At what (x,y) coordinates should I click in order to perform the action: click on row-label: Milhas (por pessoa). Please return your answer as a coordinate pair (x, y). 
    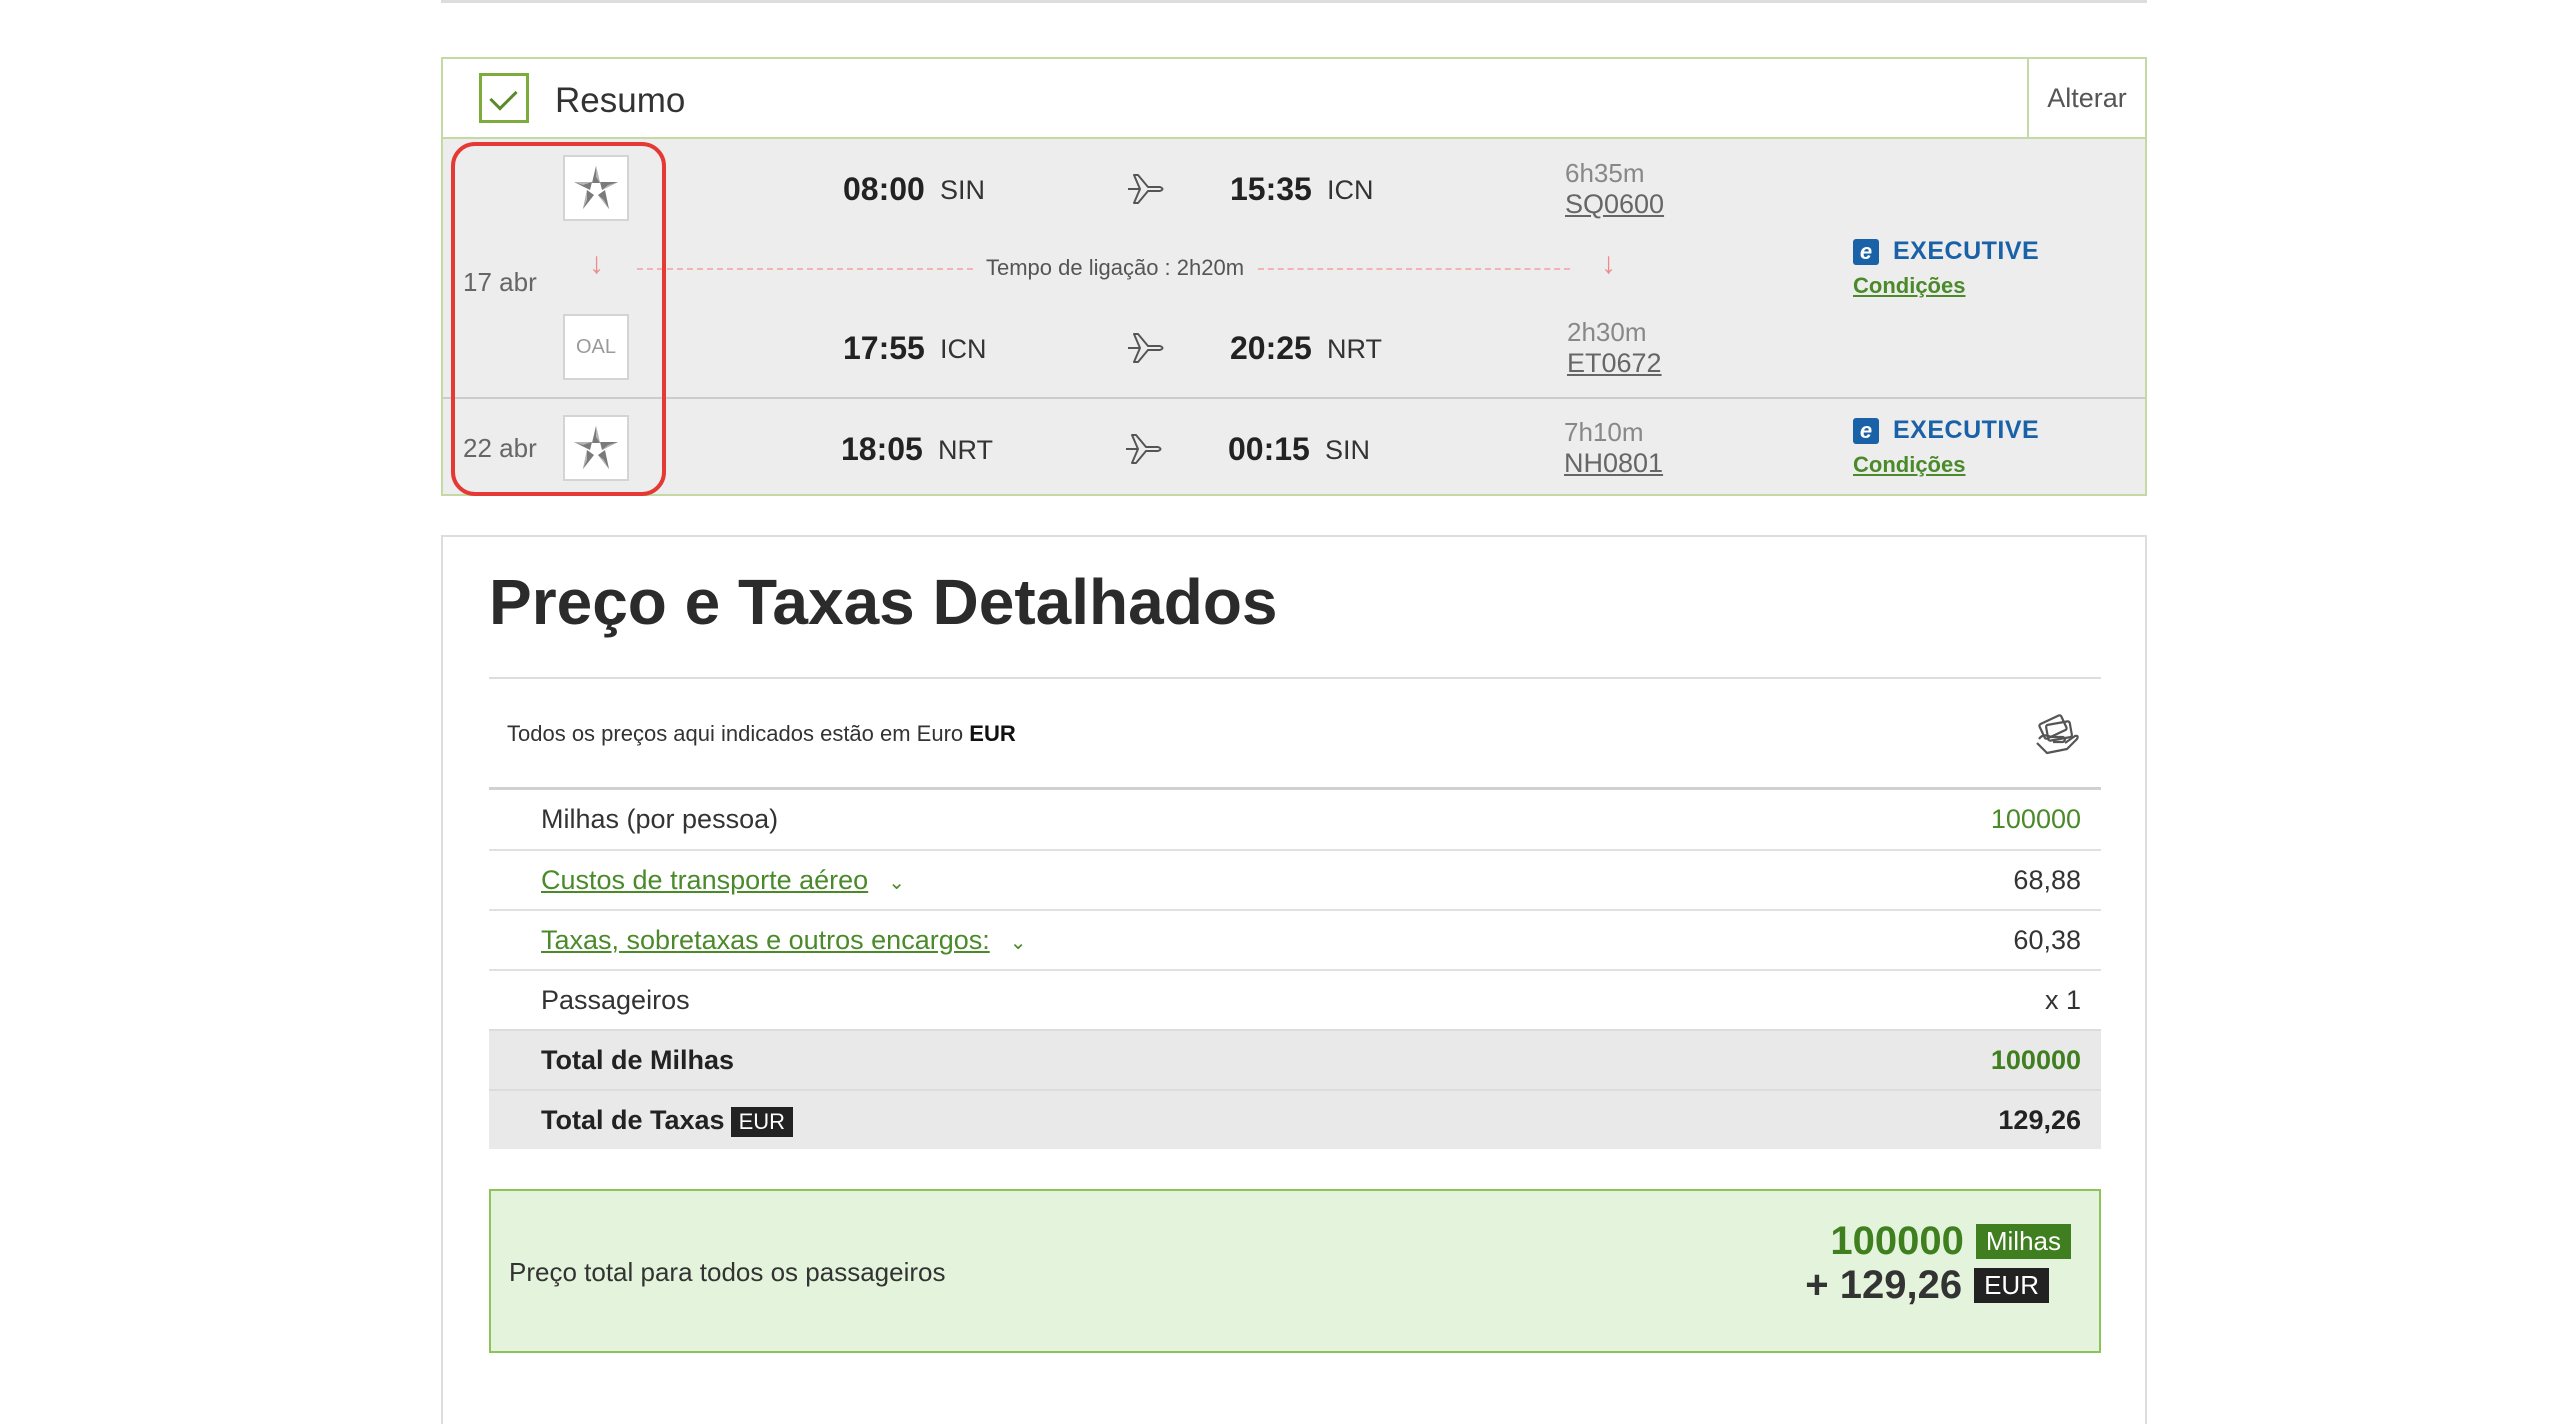
    Looking at the image, I should click on (660, 819).